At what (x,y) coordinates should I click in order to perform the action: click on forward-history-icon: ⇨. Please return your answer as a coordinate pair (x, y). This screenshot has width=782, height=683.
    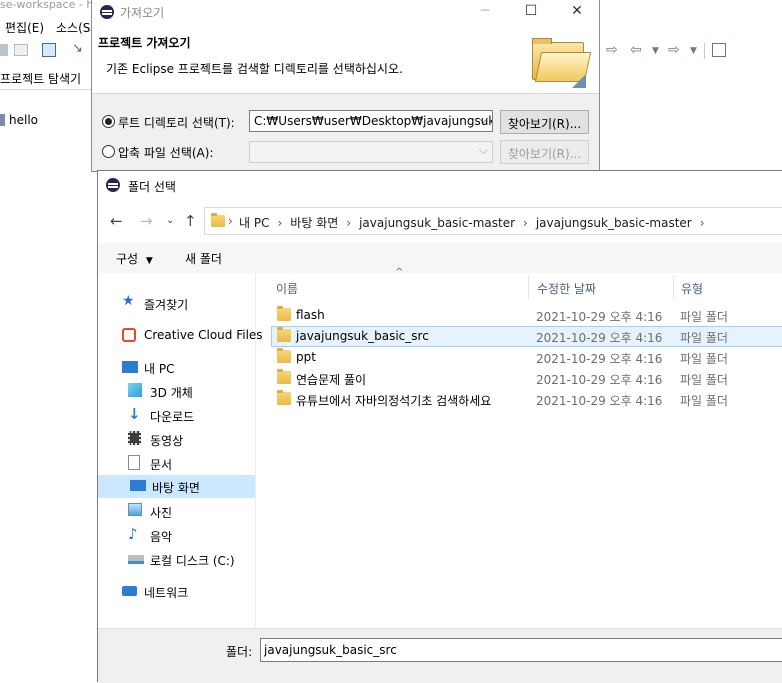
    Looking at the image, I should click on (674, 50).